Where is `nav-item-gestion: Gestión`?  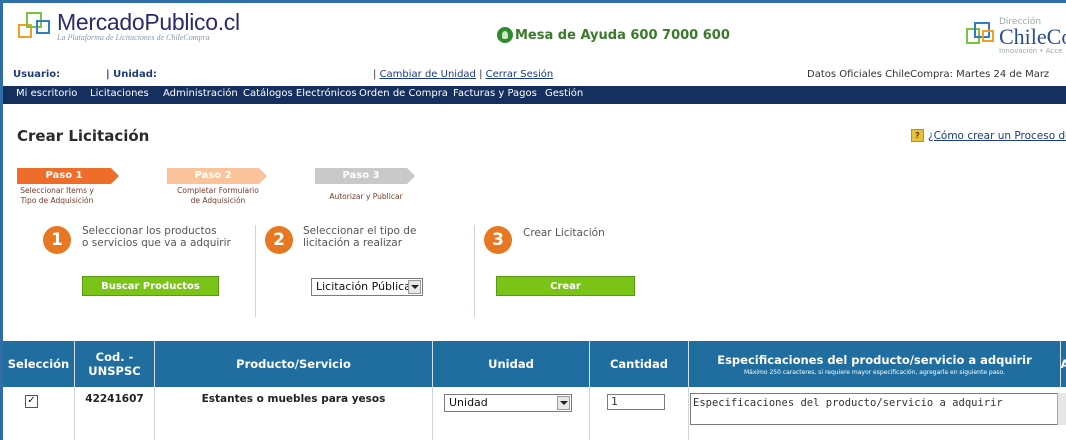 nav-item-gestion: Gestión is located at coordinates (564, 93).